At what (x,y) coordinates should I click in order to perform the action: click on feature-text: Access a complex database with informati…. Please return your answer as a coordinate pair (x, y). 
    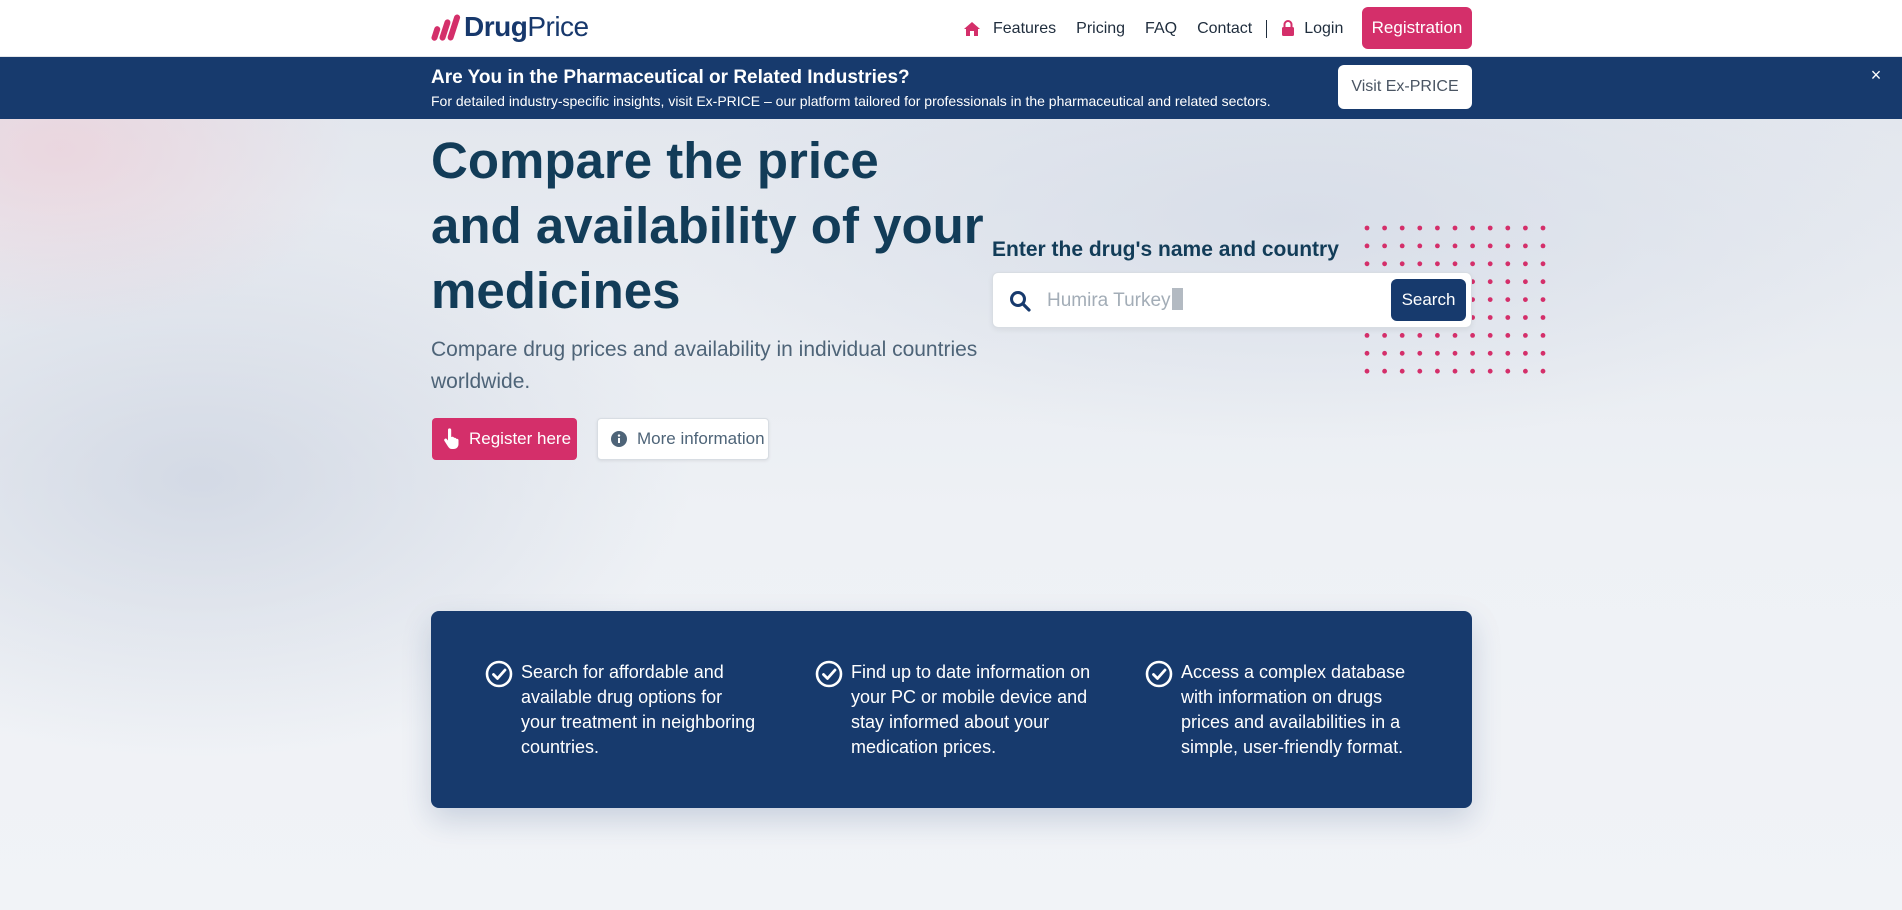
    Looking at the image, I should click on (1293, 709).